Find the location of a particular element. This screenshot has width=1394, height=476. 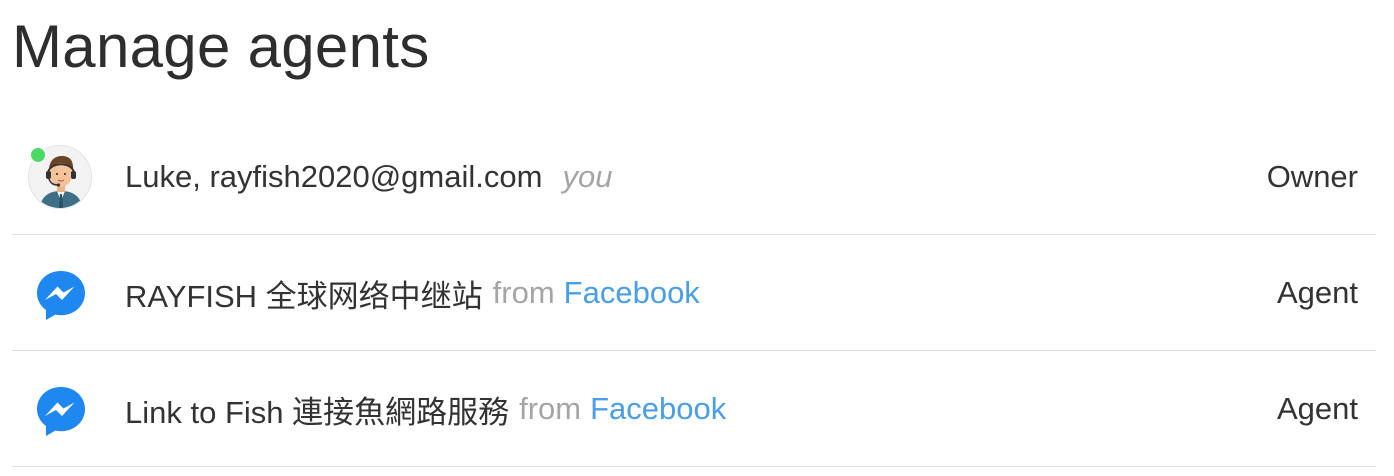

agent-info: Luke, rayfish2020@gmail.com you is located at coordinates (368, 177).